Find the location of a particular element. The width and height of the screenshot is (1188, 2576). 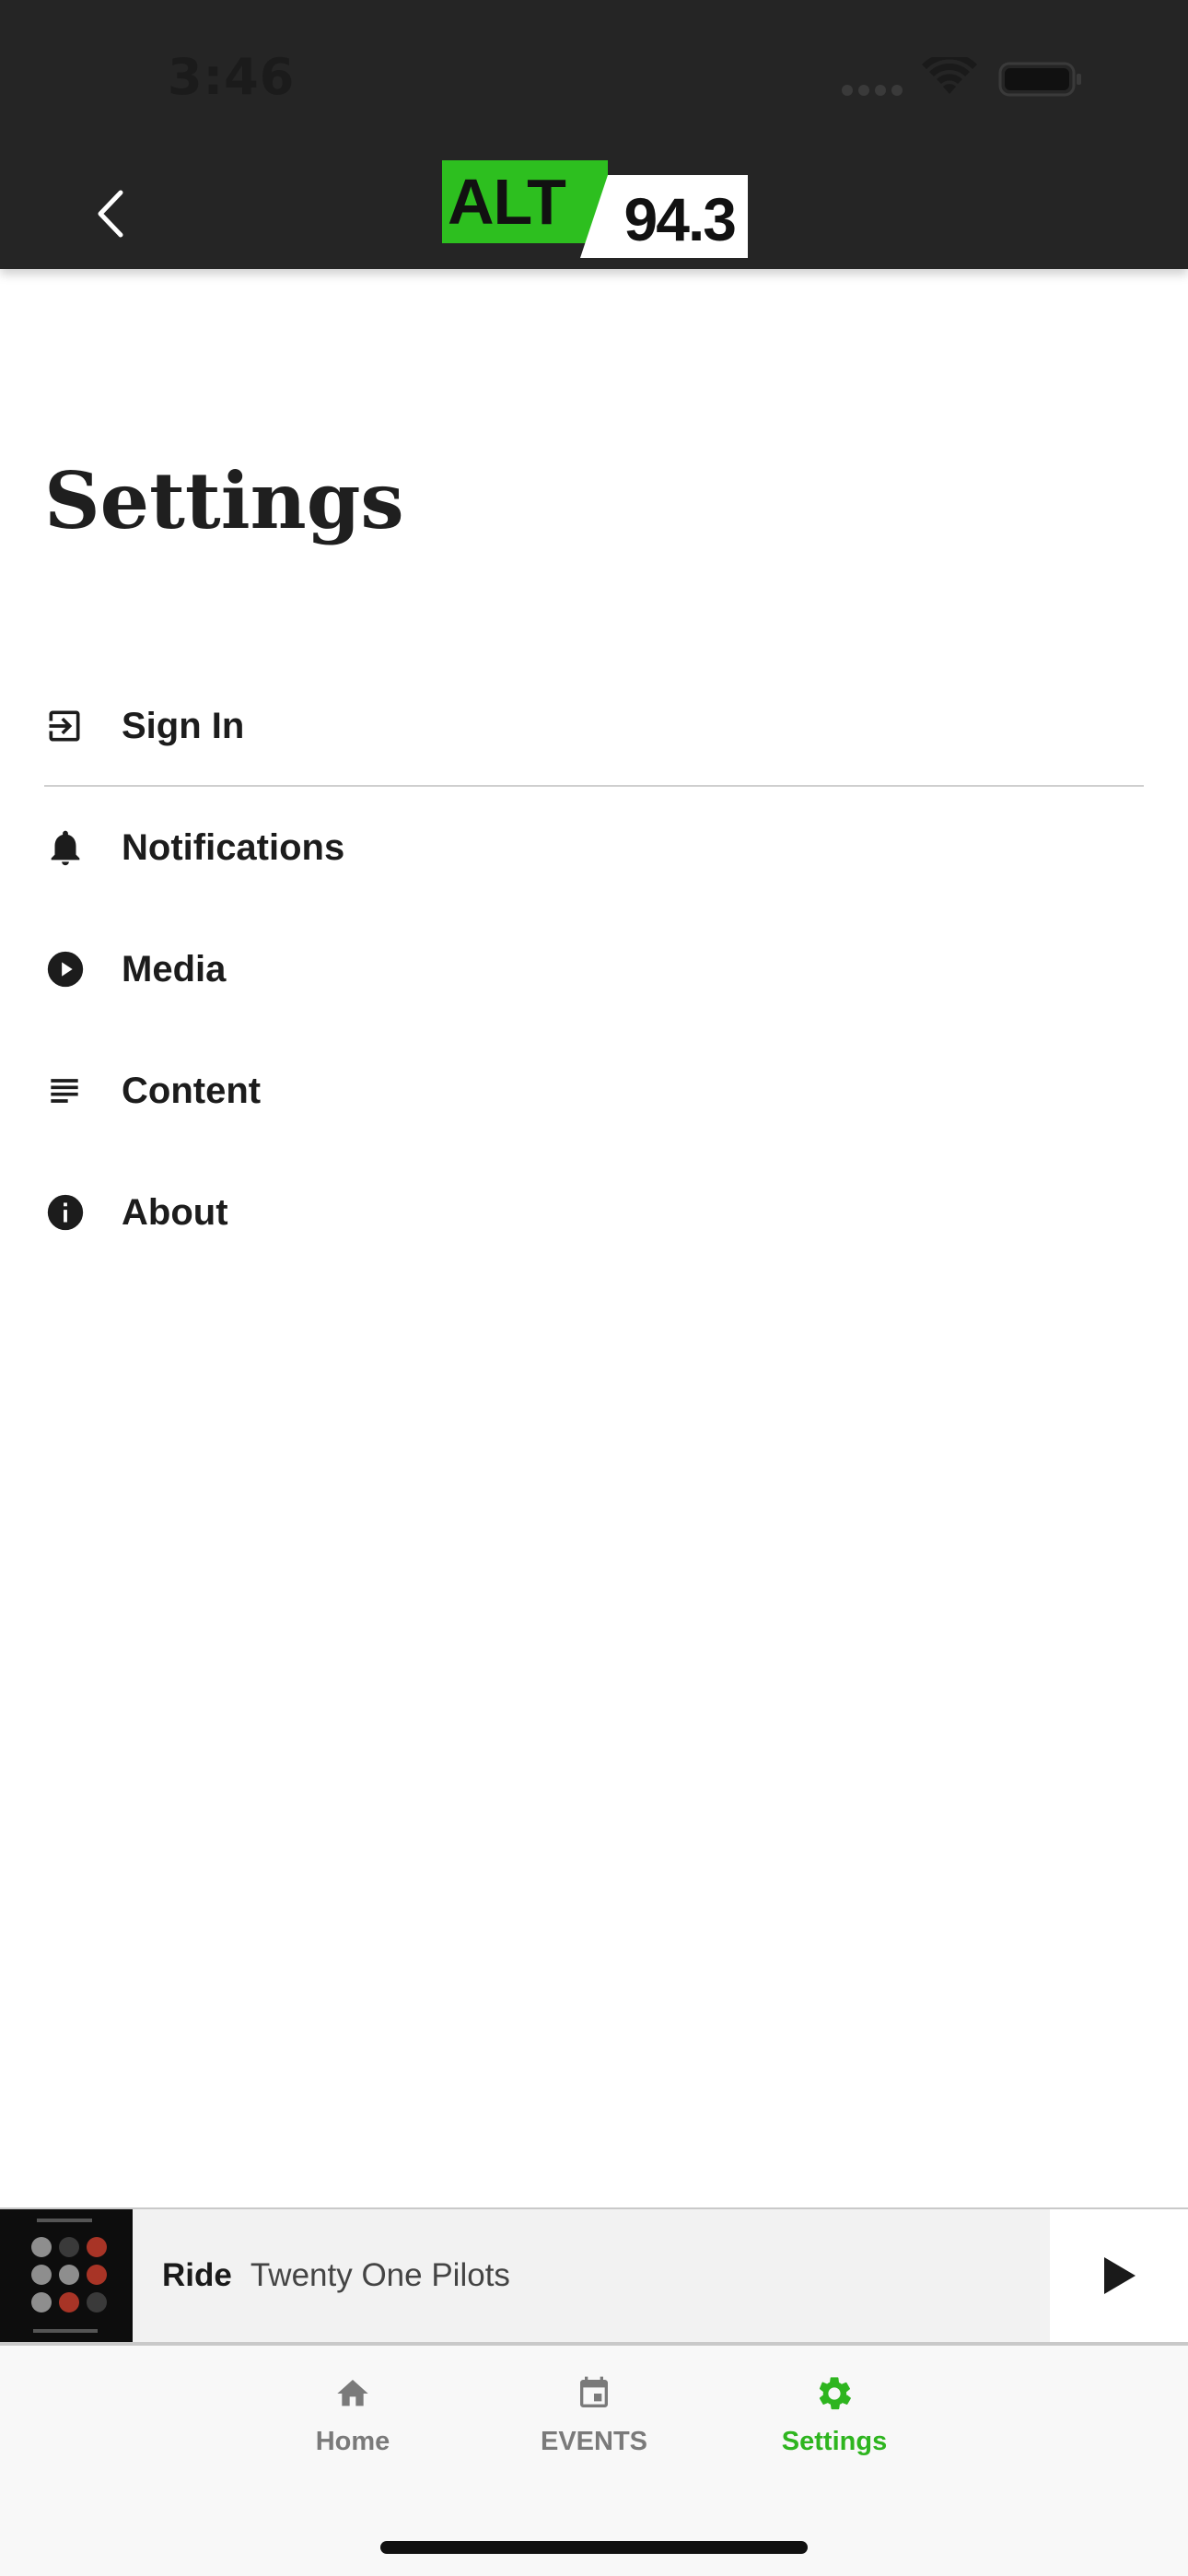

settings-item-label: Content is located at coordinates (192, 1090).